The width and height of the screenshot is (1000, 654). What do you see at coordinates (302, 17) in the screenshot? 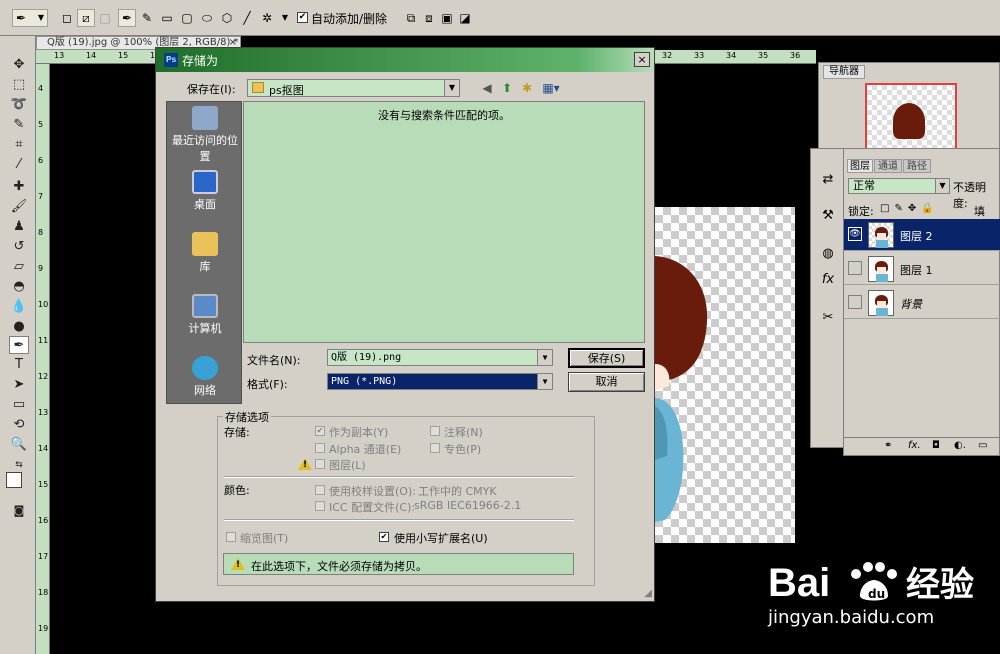
I see `auto-add-delete-checkbox: ✔` at bounding box center [302, 17].